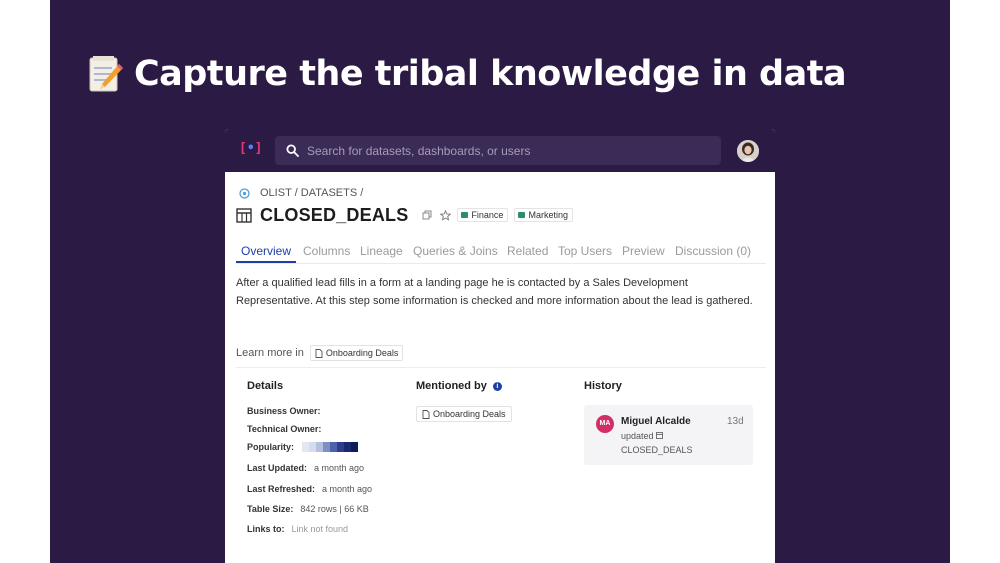  I want to click on history-user: Miguel Alcalde, so click(656, 421).